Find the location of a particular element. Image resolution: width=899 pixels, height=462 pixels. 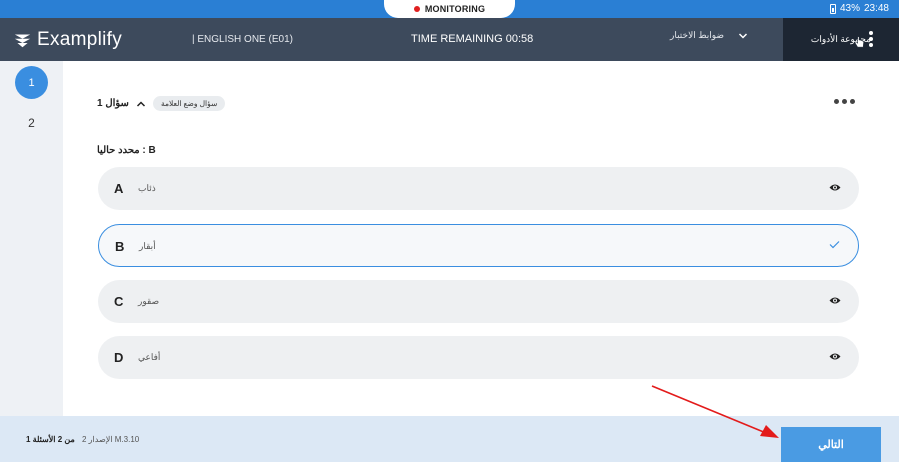

clock: 23:48 is located at coordinates (876, 8).